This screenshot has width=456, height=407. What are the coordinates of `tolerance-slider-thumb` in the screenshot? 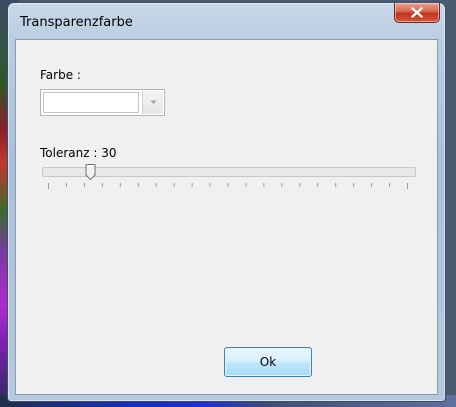 It's located at (90, 172).